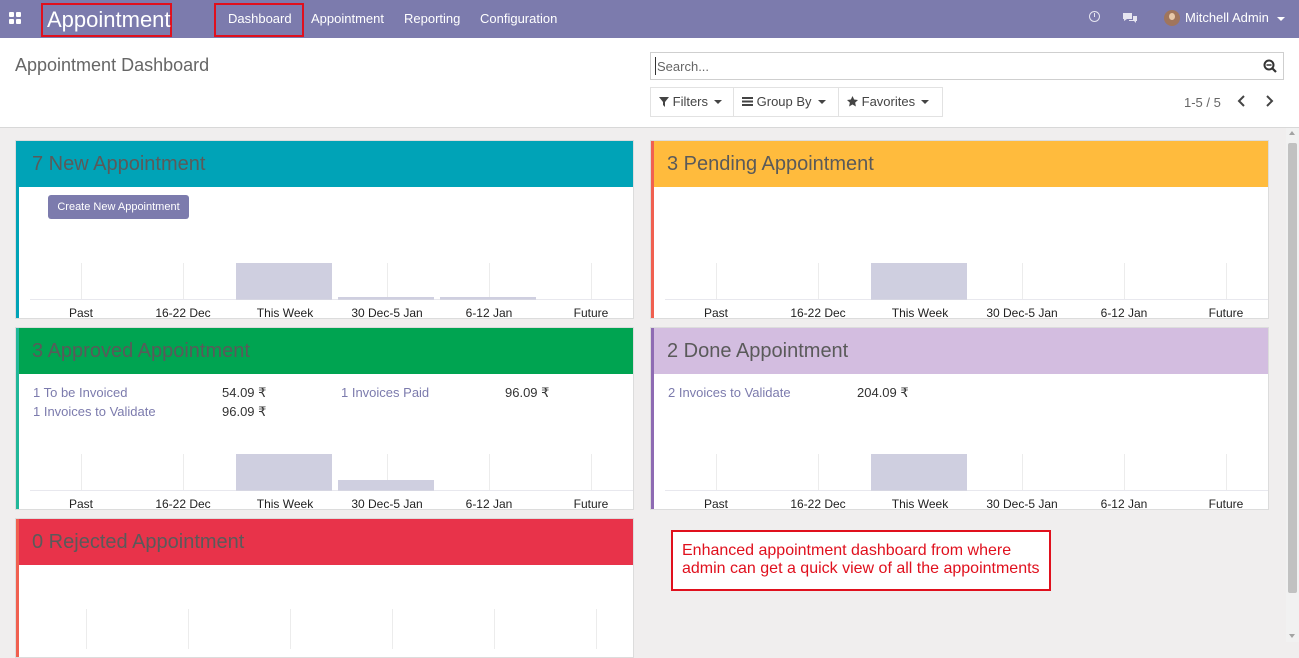  What do you see at coordinates (244, 392) in the screenshot?
I see `to-be-invoiced-value: 54.09 ₹` at bounding box center [244, 392].